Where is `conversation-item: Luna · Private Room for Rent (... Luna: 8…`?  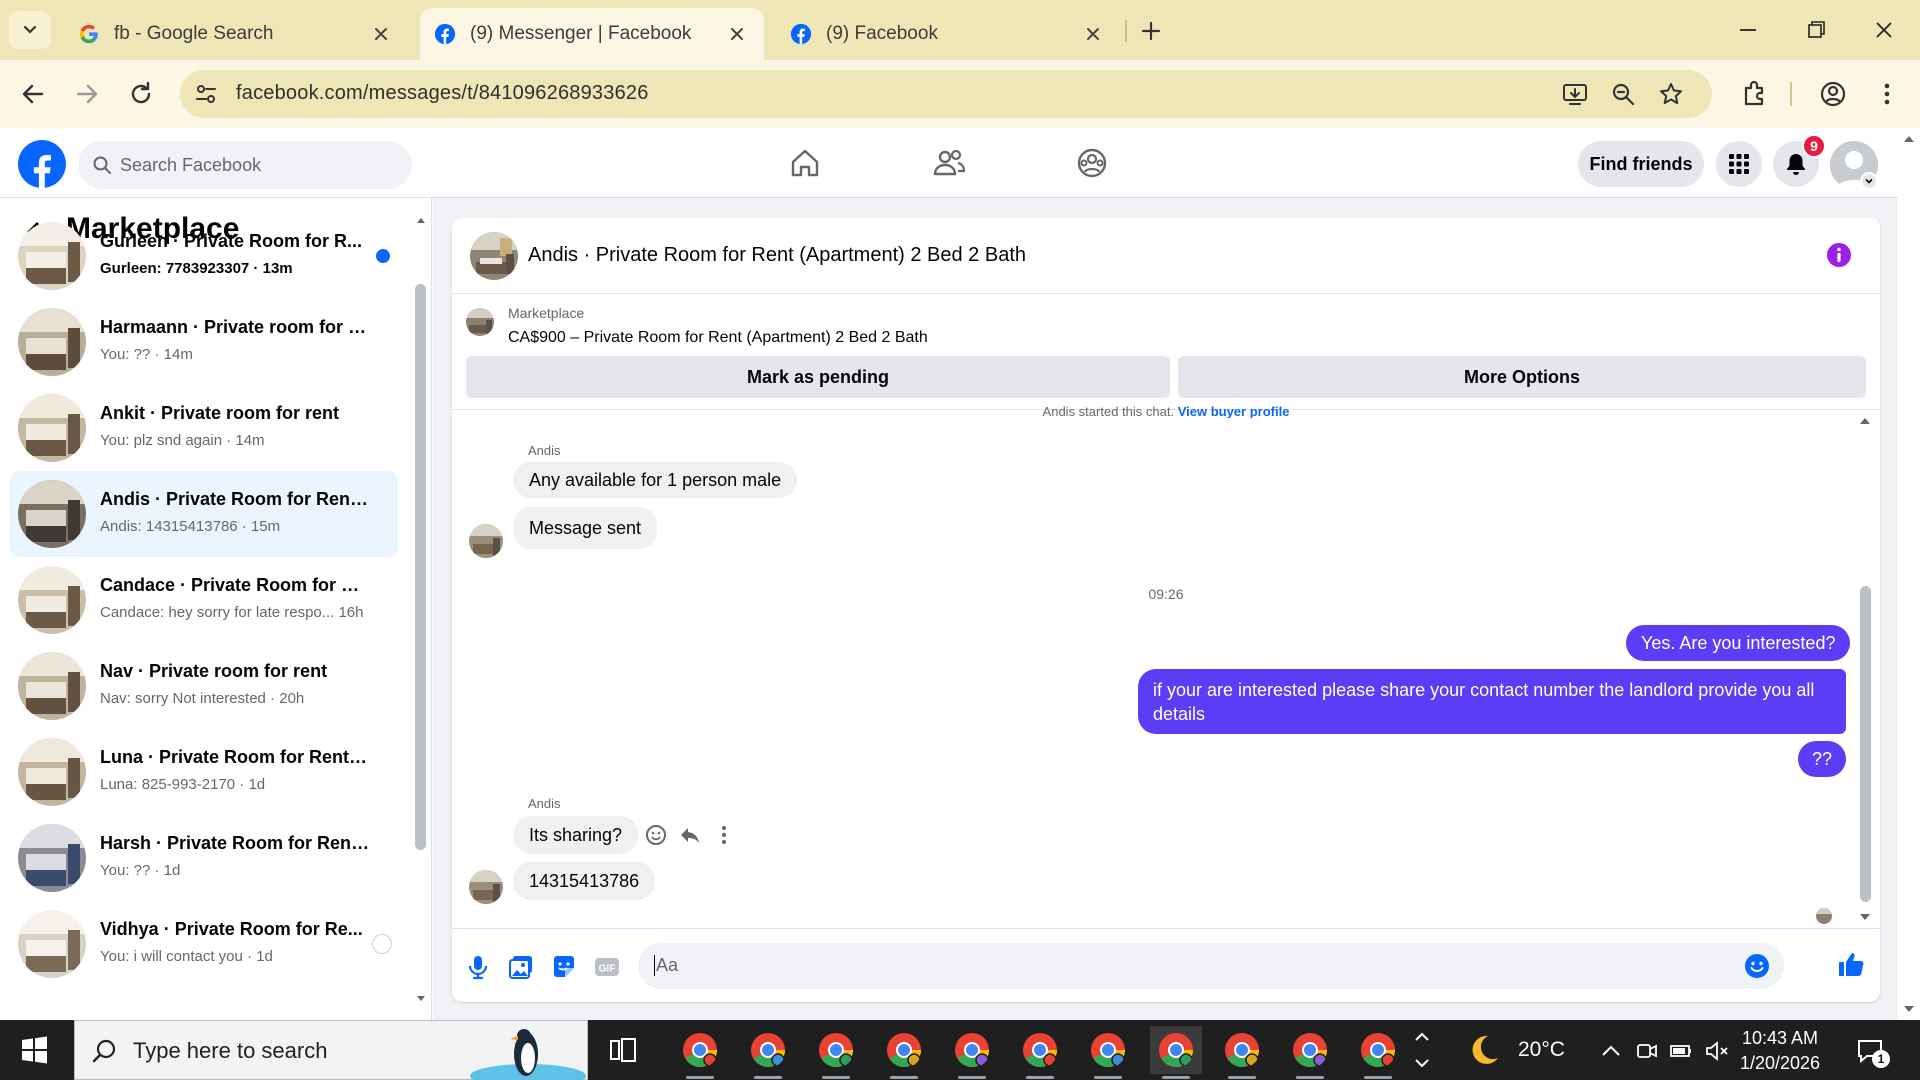 conversation-item: Luna · Private Room for Rent (... Luna: 8… is located at coordinates (204, 772).